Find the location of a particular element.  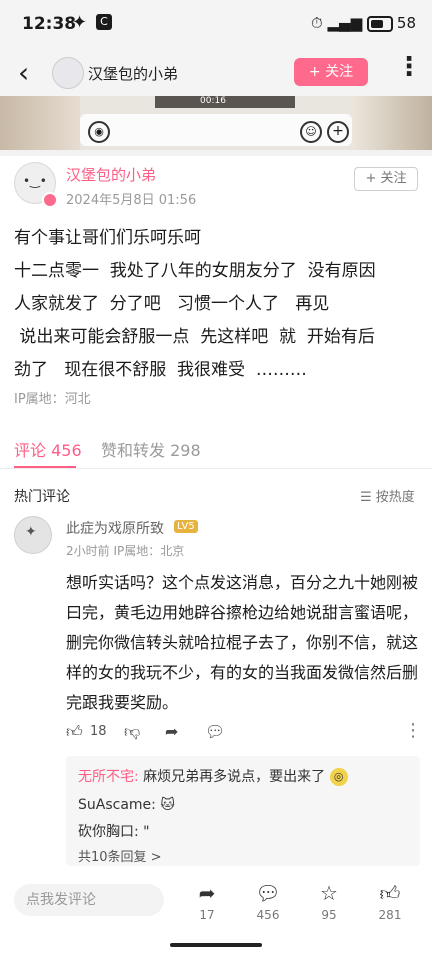

reply-author: SuAscame: is located at coordinates (117, 805).